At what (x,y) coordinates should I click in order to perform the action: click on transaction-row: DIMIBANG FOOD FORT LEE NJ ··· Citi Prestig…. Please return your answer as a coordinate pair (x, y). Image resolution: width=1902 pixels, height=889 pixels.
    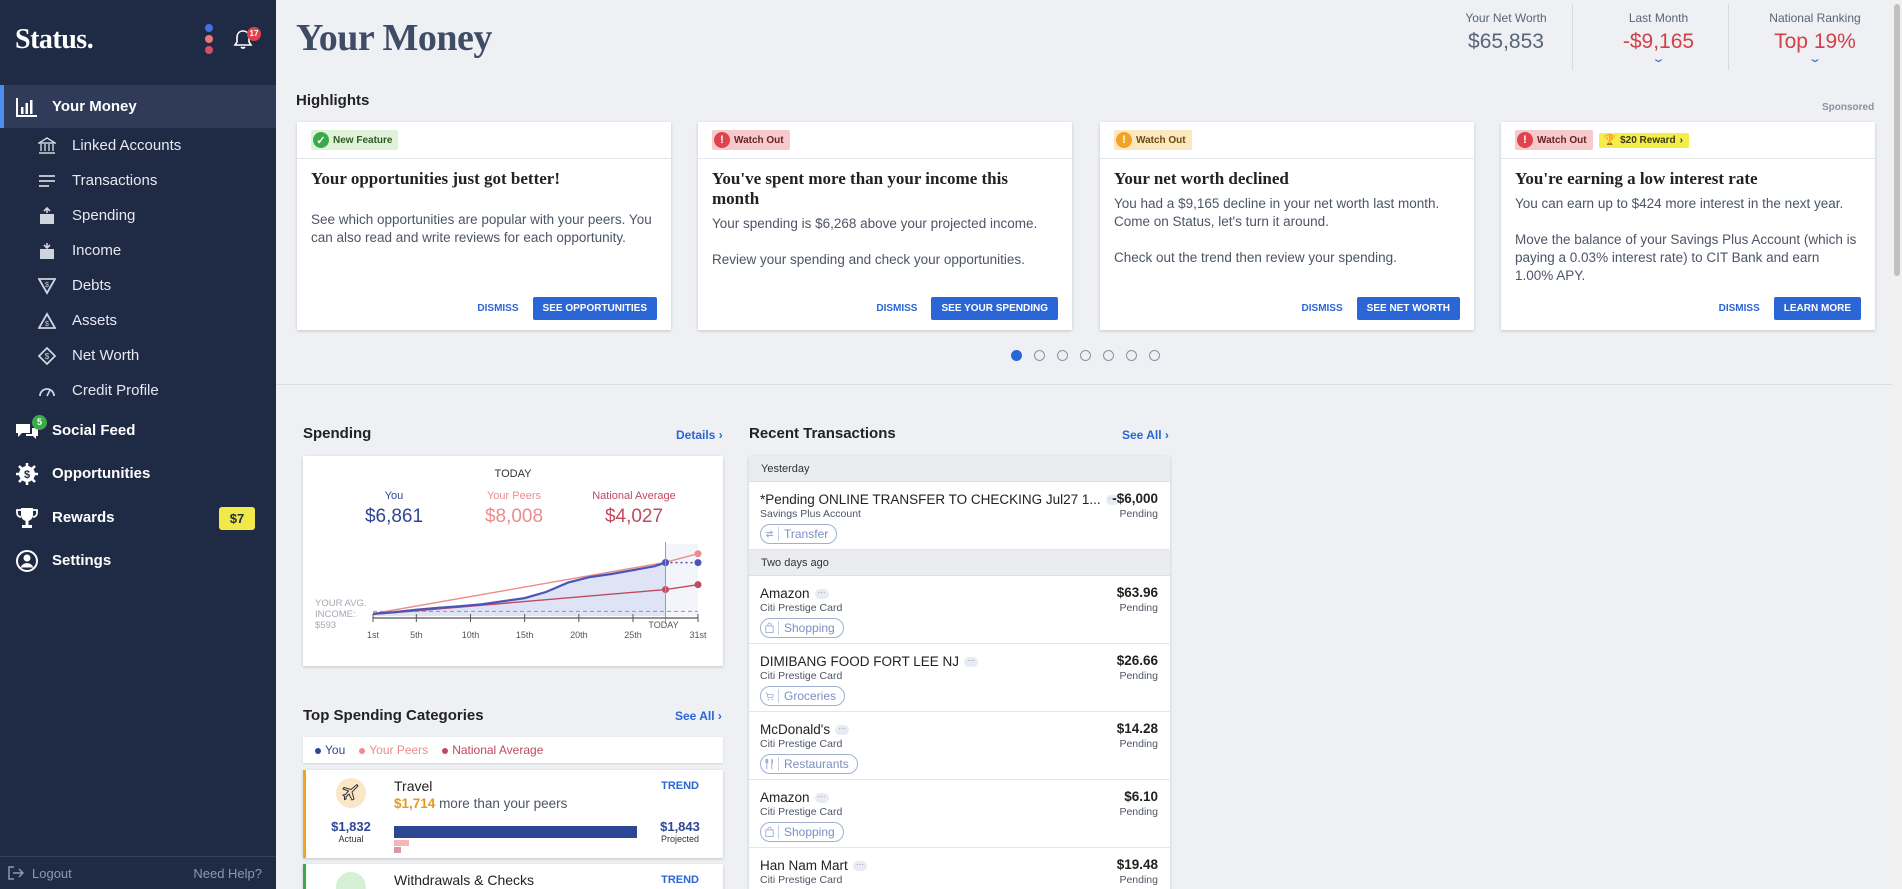
    Looking at the image, I should click on (959, 678).